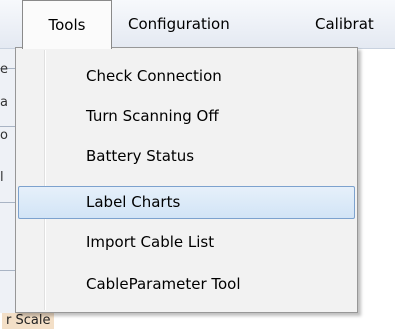 This screenshot has width=395, height=329. What do you see at coordinates (4, 135) in the screenshot?
I see `background-text-fragment: o` at bounding box center [4, 135].